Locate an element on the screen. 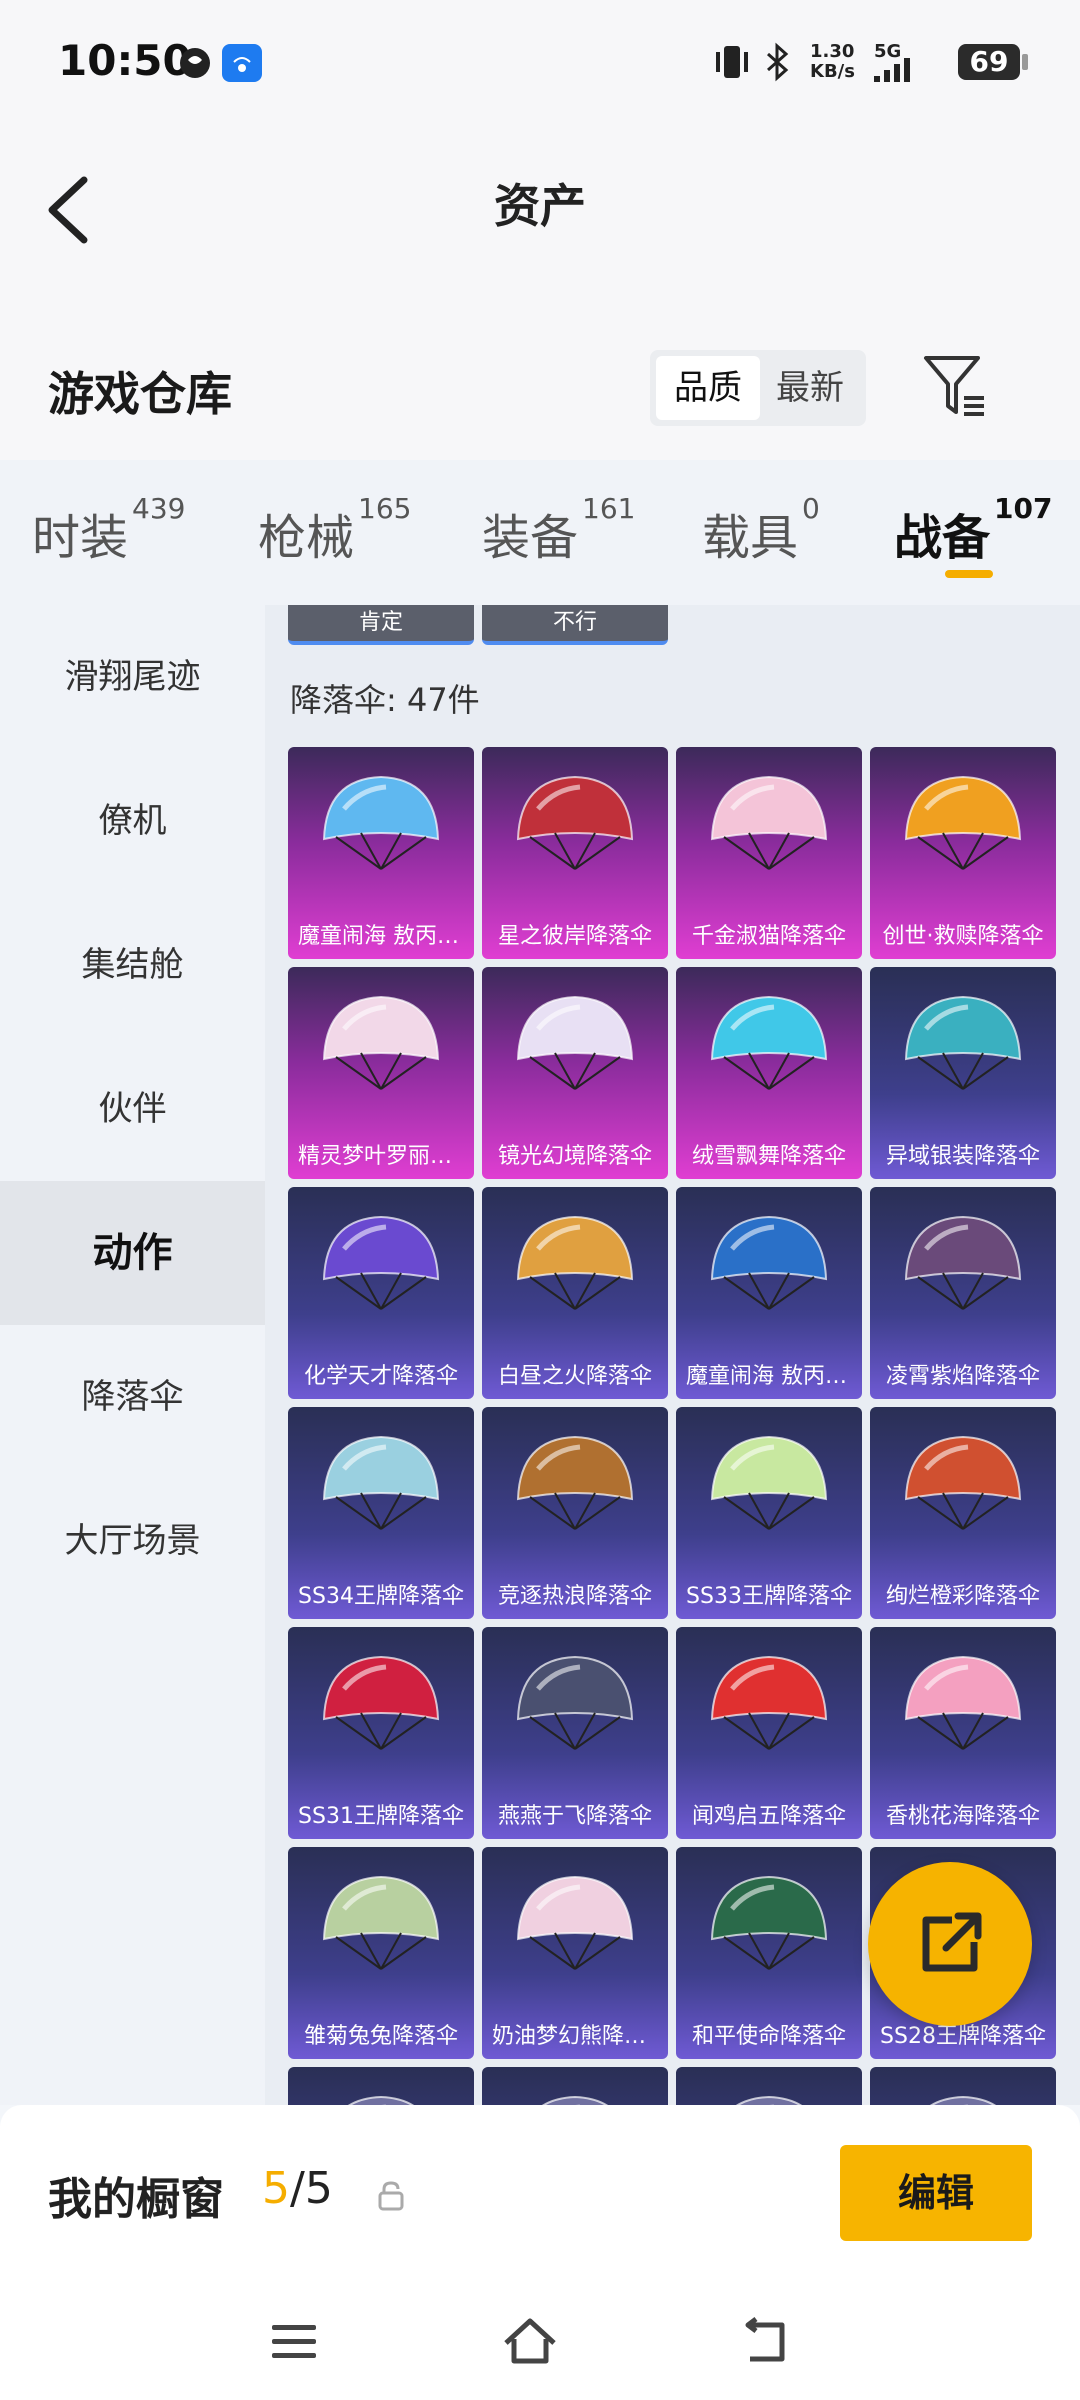  tab-label: 枪械 is located at coordinates (306, 538).